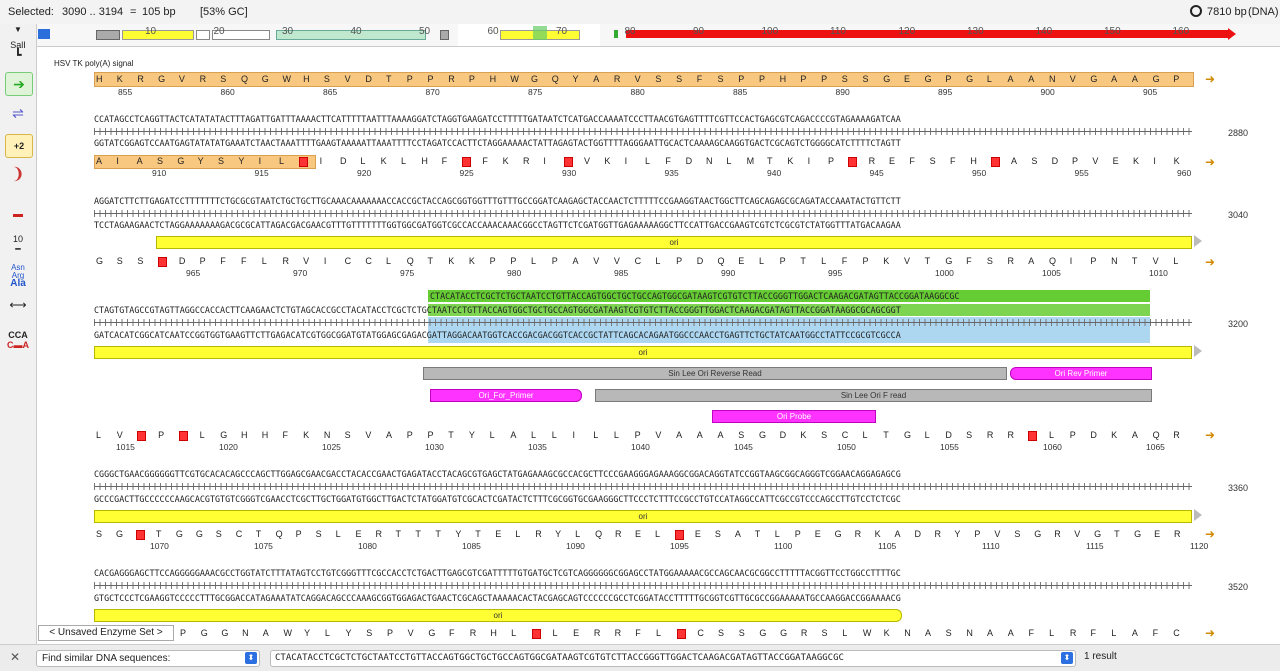 This screenshot has width=1280, height=671. I want to click on translate-button: ⇌, so click(18, 113).